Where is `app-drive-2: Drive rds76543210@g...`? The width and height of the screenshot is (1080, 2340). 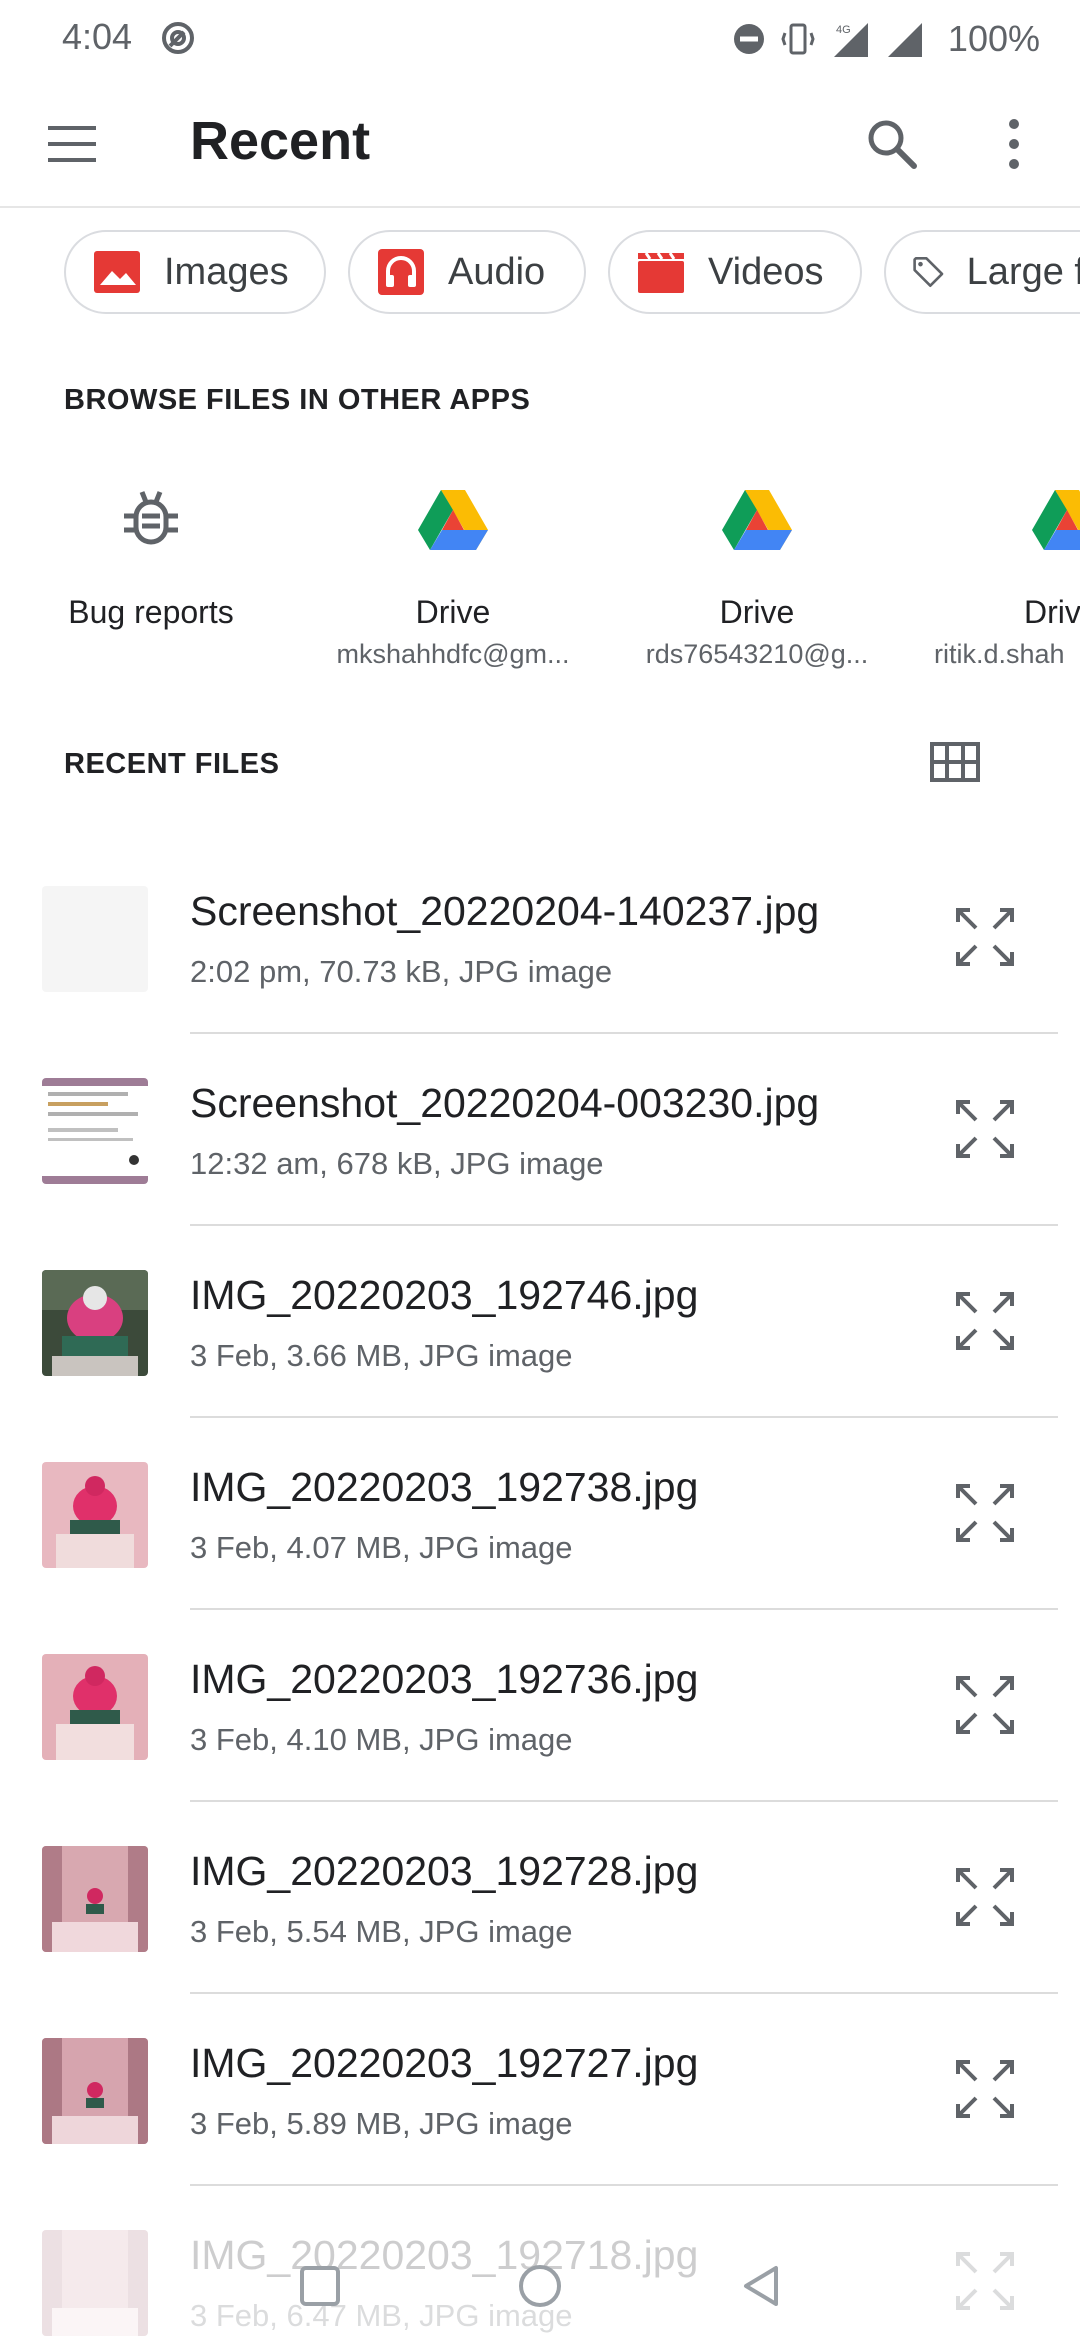
app-drive-2: Drive rds76543210@g... is located at coordinates (757, 570).